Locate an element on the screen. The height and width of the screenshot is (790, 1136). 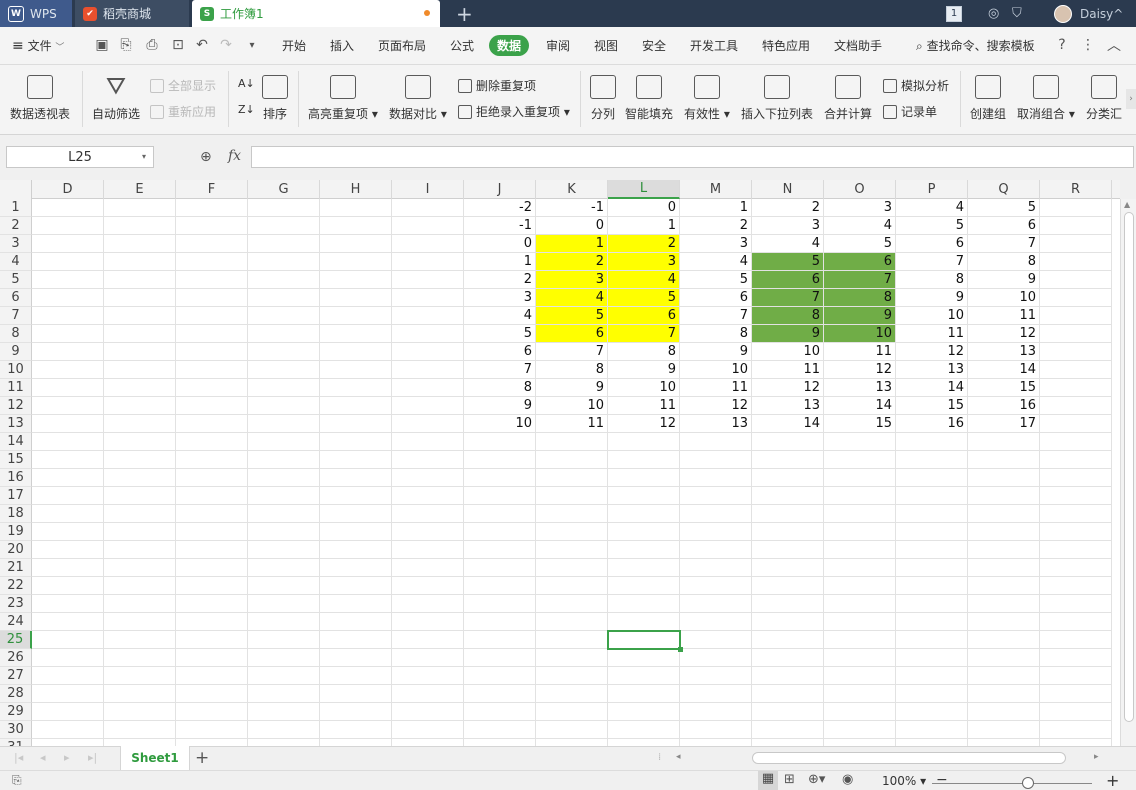
what-if-analysis-button: 模拟分析 is located at coordinates (916, 85).